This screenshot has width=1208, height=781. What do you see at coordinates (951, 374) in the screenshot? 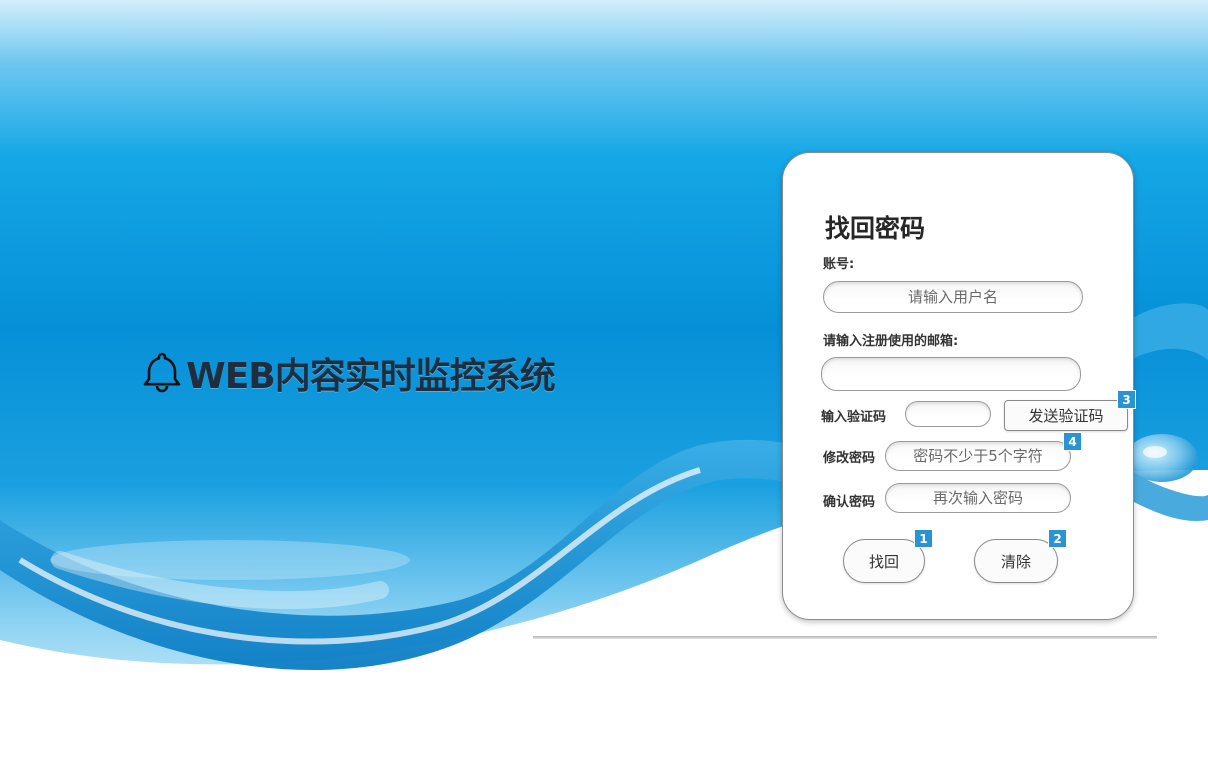
I see `email-input` at bounding box center [951, 374].